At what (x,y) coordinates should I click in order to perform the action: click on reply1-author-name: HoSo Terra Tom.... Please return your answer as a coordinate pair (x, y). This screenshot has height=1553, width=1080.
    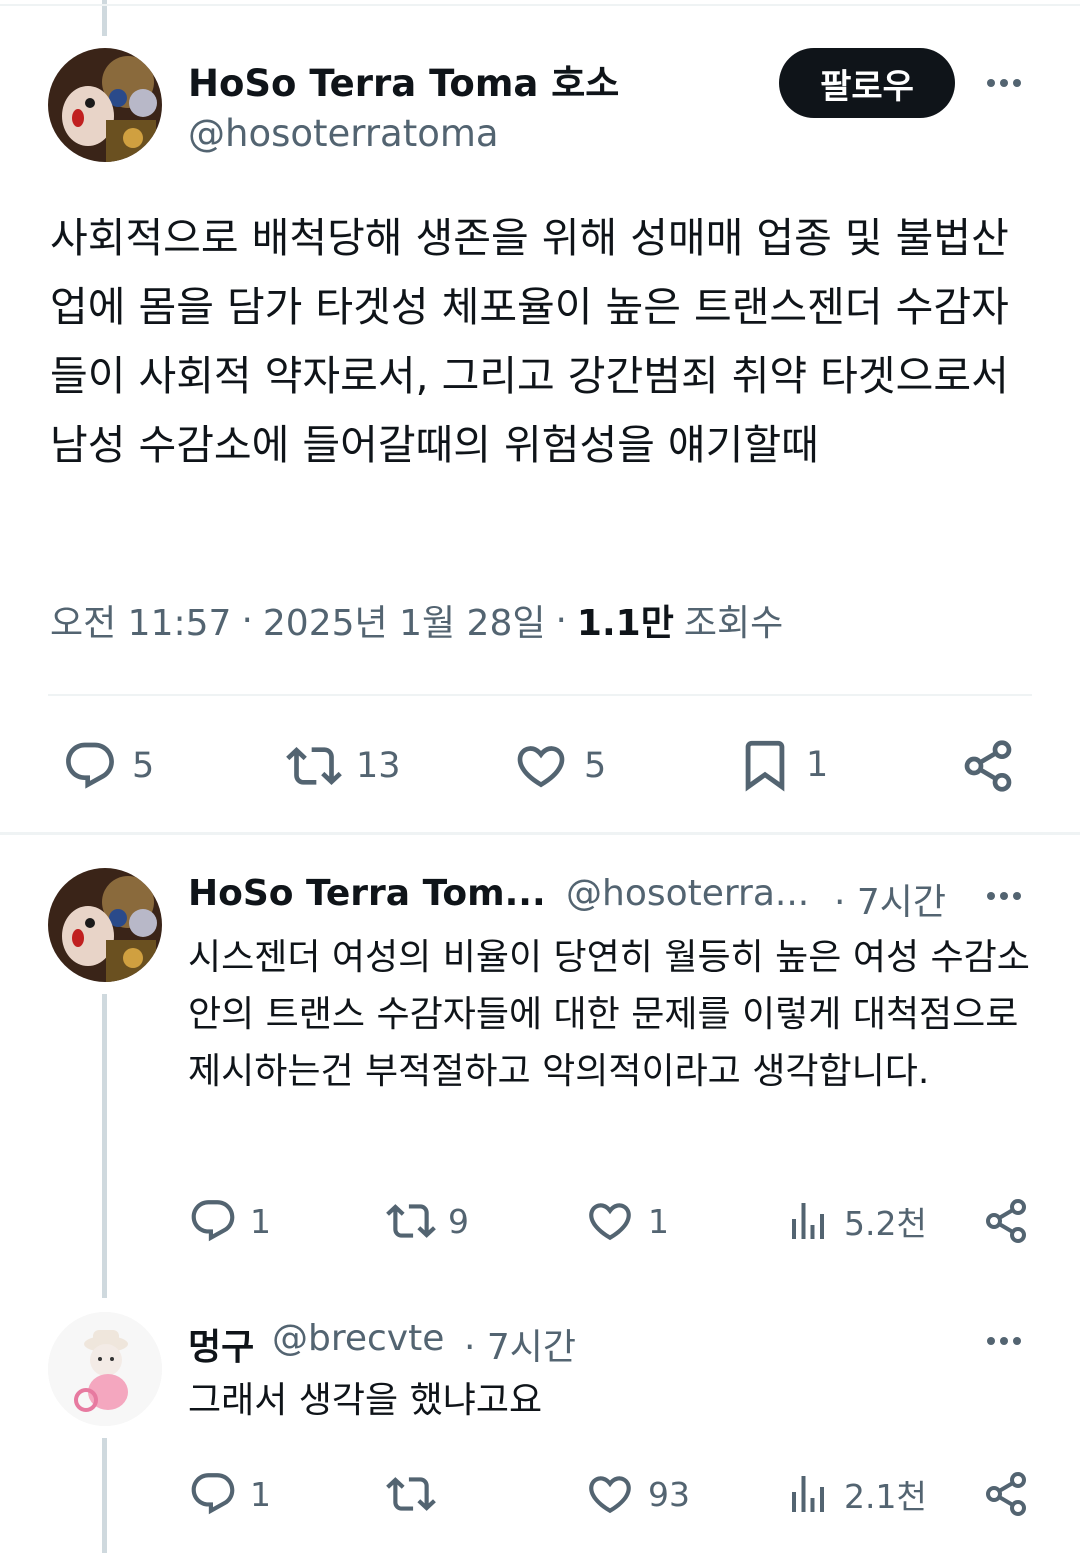
    Looking at the image, I should click on (367, 893).